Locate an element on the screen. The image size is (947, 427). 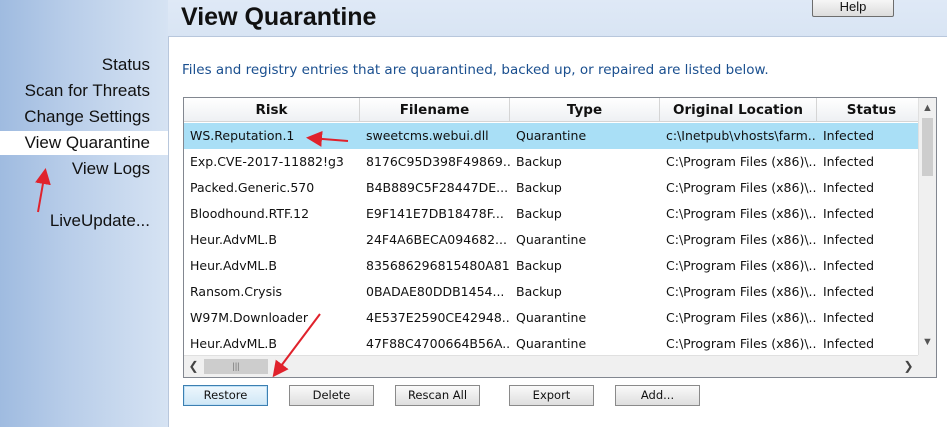
rescan-all-button: Rescan All is located at coordinates (437, 395).